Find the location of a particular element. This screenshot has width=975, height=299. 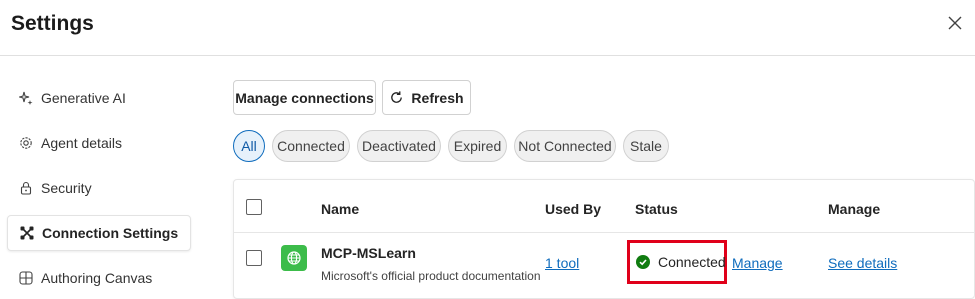

sidebar-item-label: Authoring Canvas is located at coordinates (97, 278).